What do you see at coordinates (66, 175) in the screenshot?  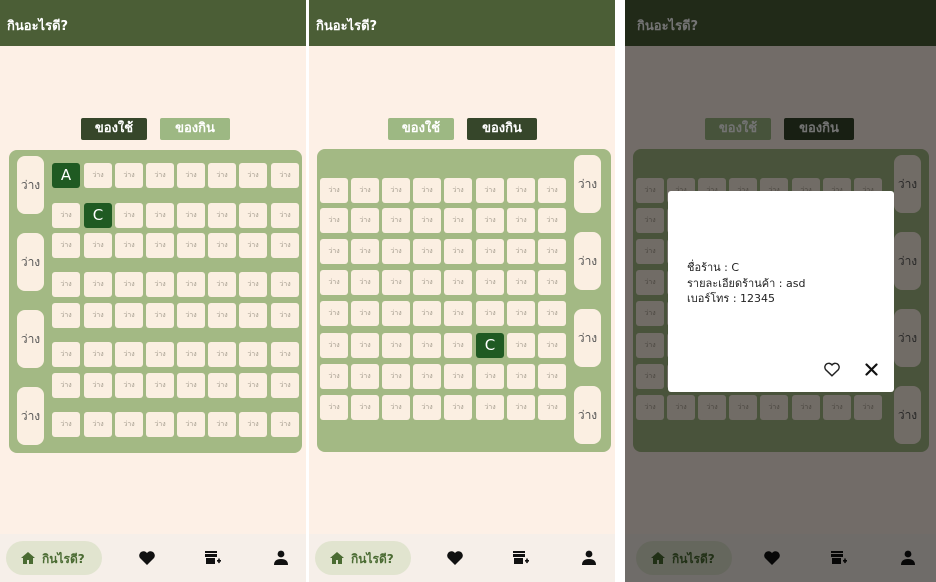 I see `stall-cell: A` at bounding box center [66, 175].